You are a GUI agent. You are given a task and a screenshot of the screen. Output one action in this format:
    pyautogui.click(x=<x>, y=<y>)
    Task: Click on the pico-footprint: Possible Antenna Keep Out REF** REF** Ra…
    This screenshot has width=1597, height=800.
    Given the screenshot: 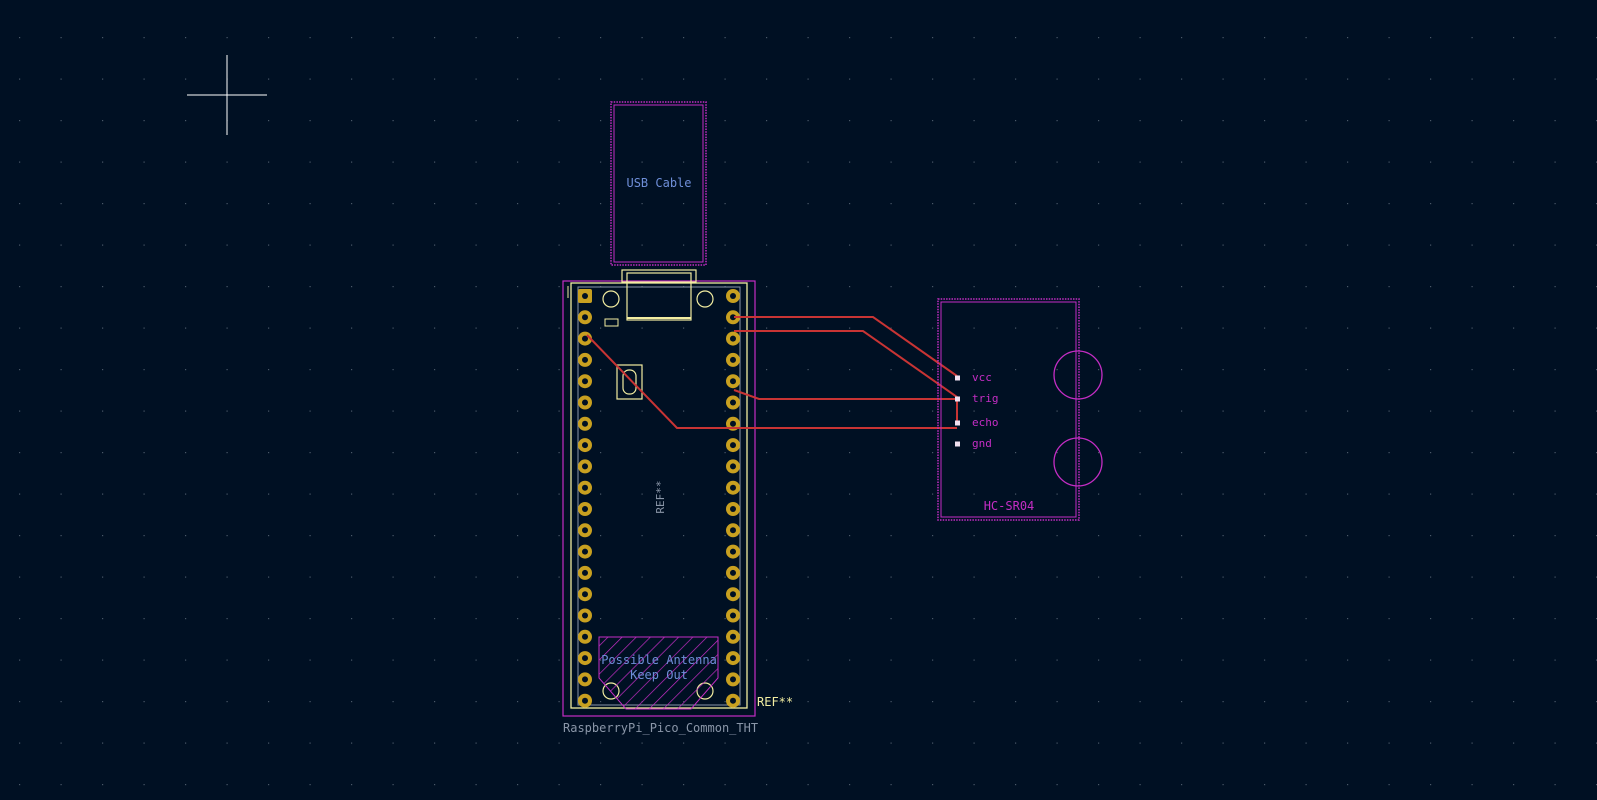 What is the action you would take?
    pyautogui.click(x=677, y=502)
    